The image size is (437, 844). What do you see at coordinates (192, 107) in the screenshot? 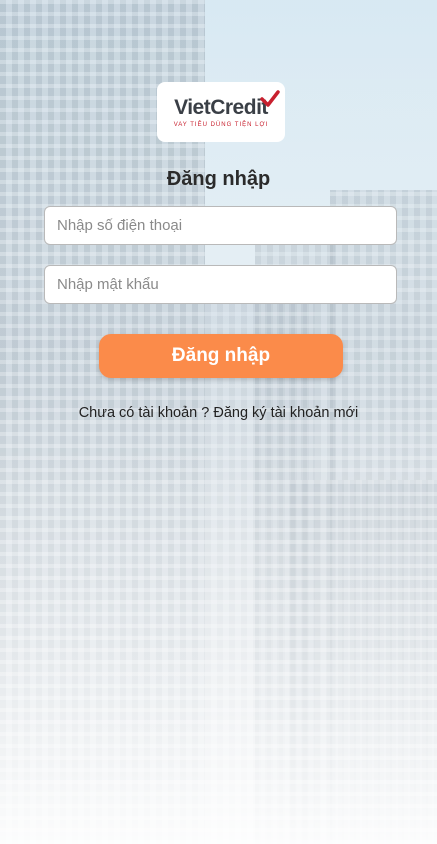
I see `logo-text-viet: Viet` at bounding box center [192, 107].